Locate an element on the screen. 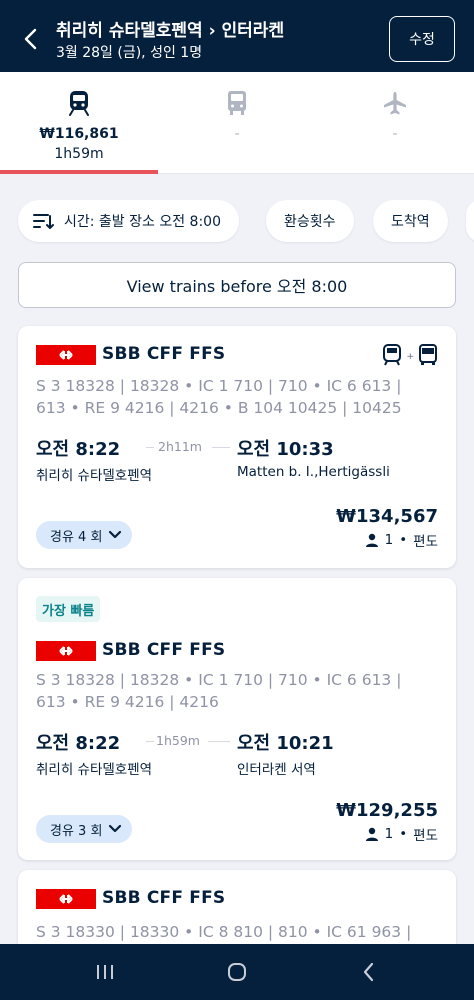 The image size is (474, 1000). price: ₩129,255 is located at coordinates (387, 810).